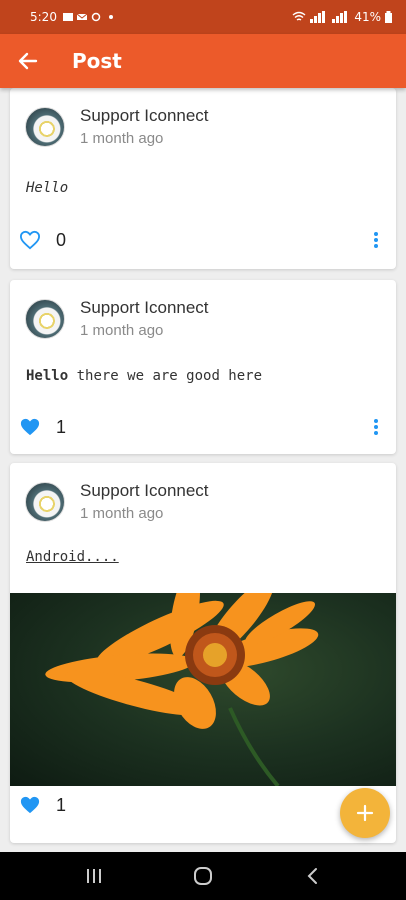 The width and height of the screenshot is (406, 900). I want to click on wifi-icon, so click(299, 16).